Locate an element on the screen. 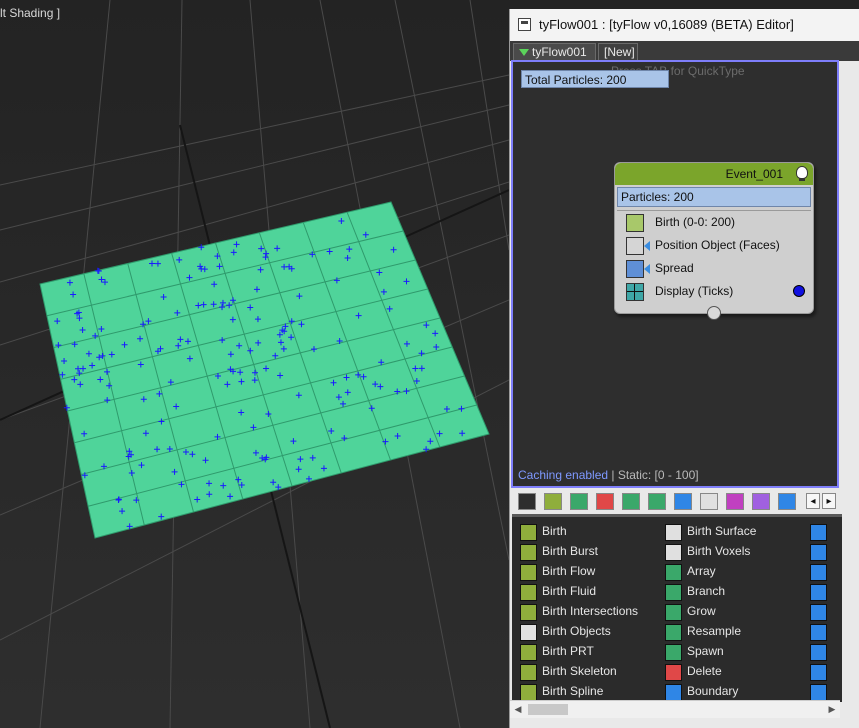 This screenshot has height=728, width=859. tab-tyflow001: tyFlow001 is located at coordinates (554, 51).